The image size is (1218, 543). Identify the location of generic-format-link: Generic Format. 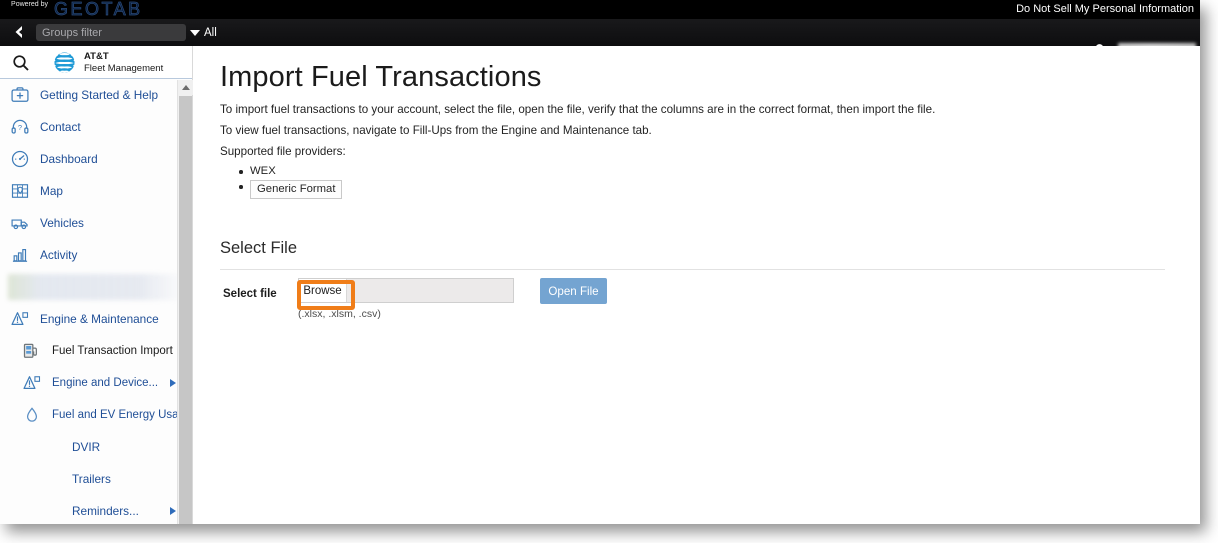
(296, 189).